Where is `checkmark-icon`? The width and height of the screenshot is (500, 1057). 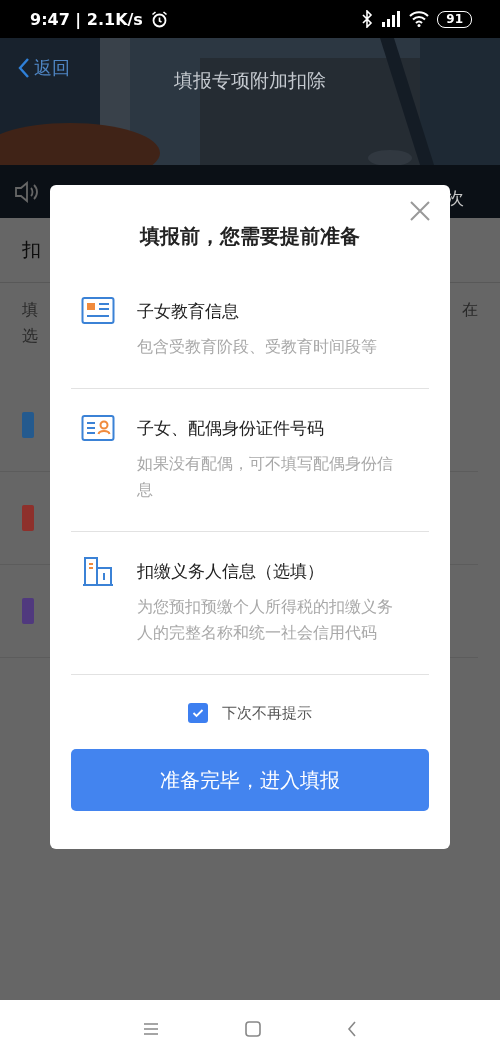
checkmark-icon is located at coordinates (198, 713).